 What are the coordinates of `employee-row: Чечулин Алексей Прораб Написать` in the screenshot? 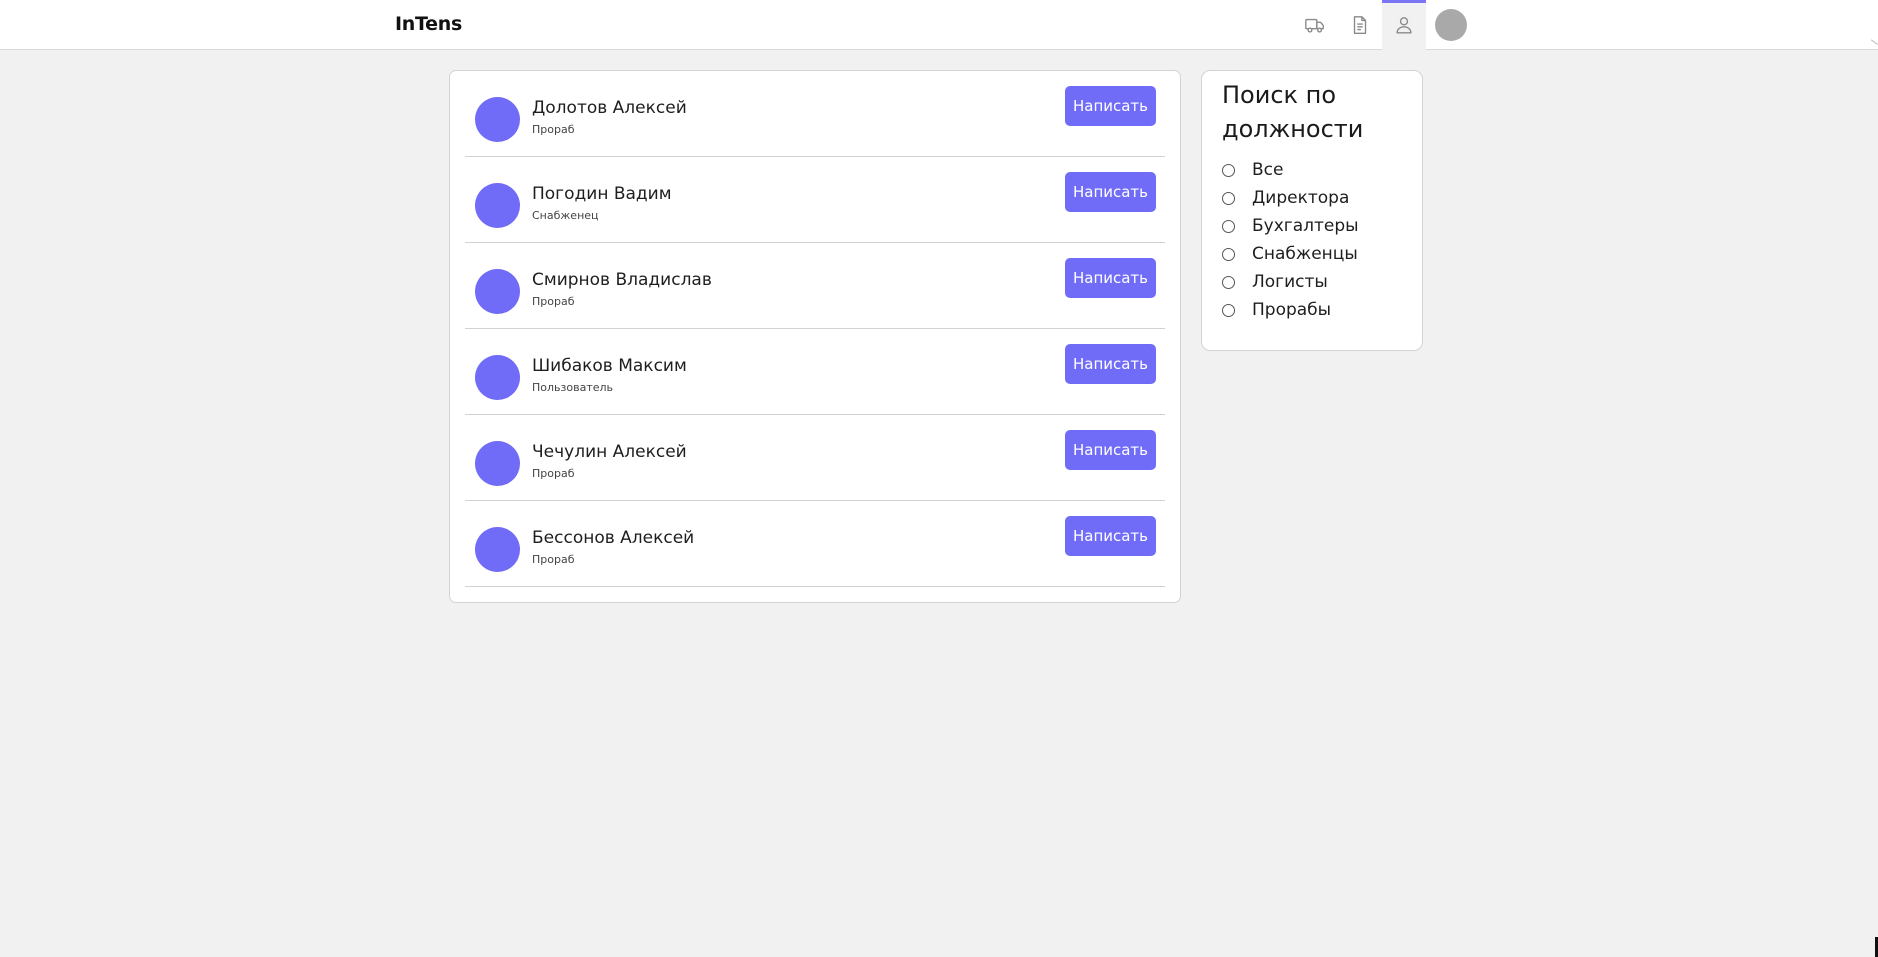 It's located at (815, 458).